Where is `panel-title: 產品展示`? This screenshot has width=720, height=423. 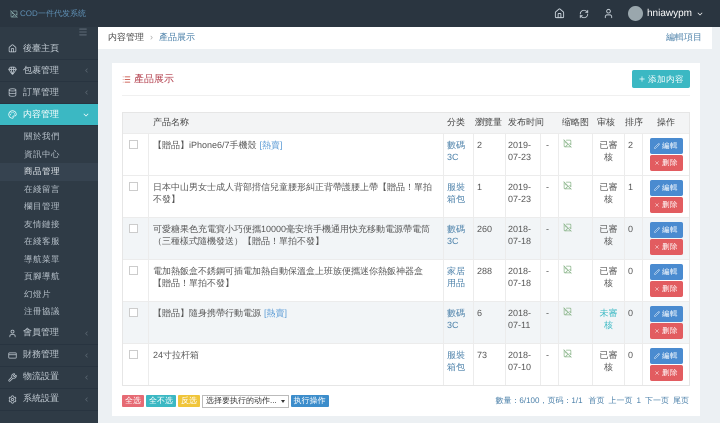 panel-title: 產品展示 is located at coordinates (154, 79).